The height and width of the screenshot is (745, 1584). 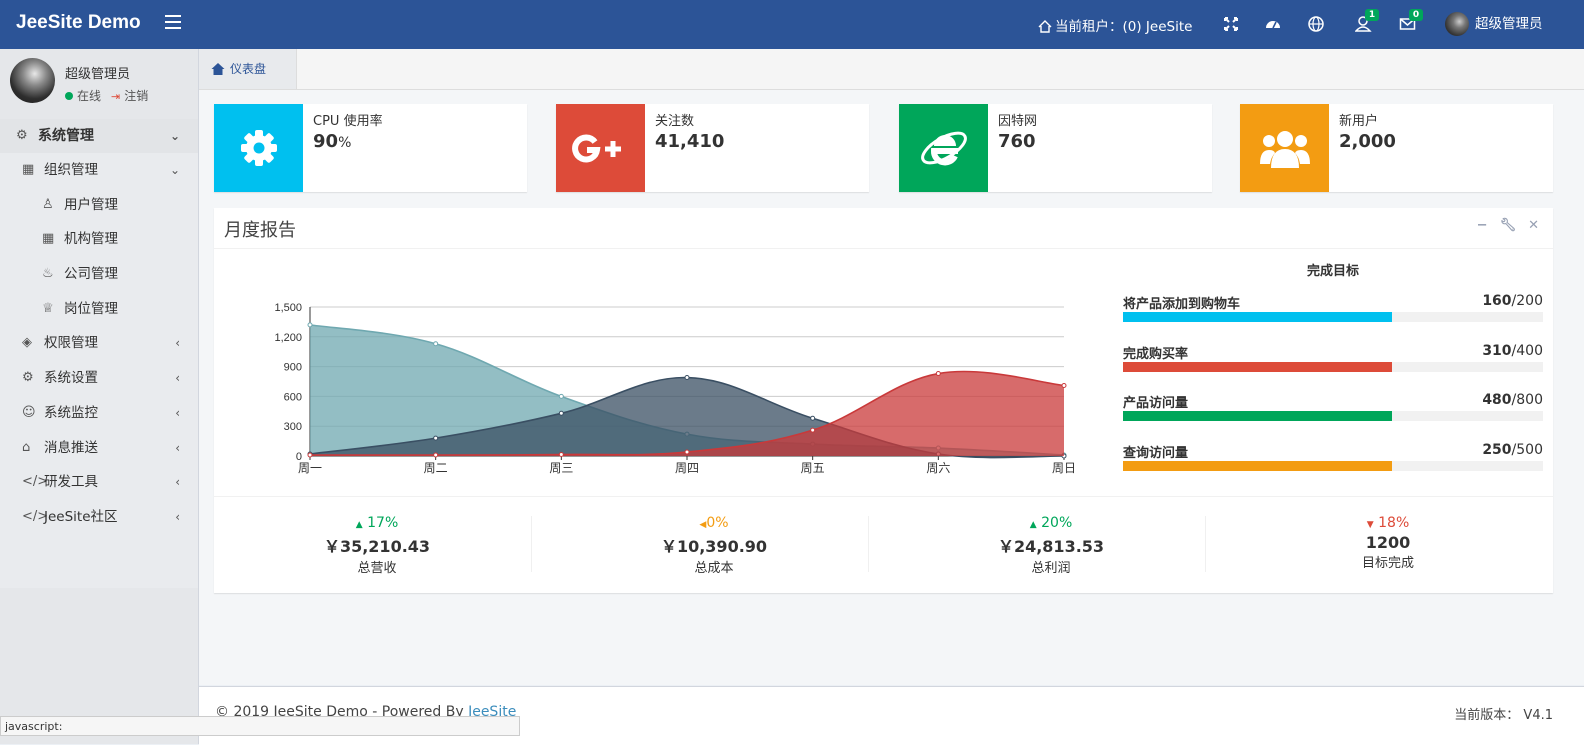 What do you see at coordinates (1051, 523) in the screenshot?
I see `percentage: ▲ 20%` at bounding box center [1051, 523].